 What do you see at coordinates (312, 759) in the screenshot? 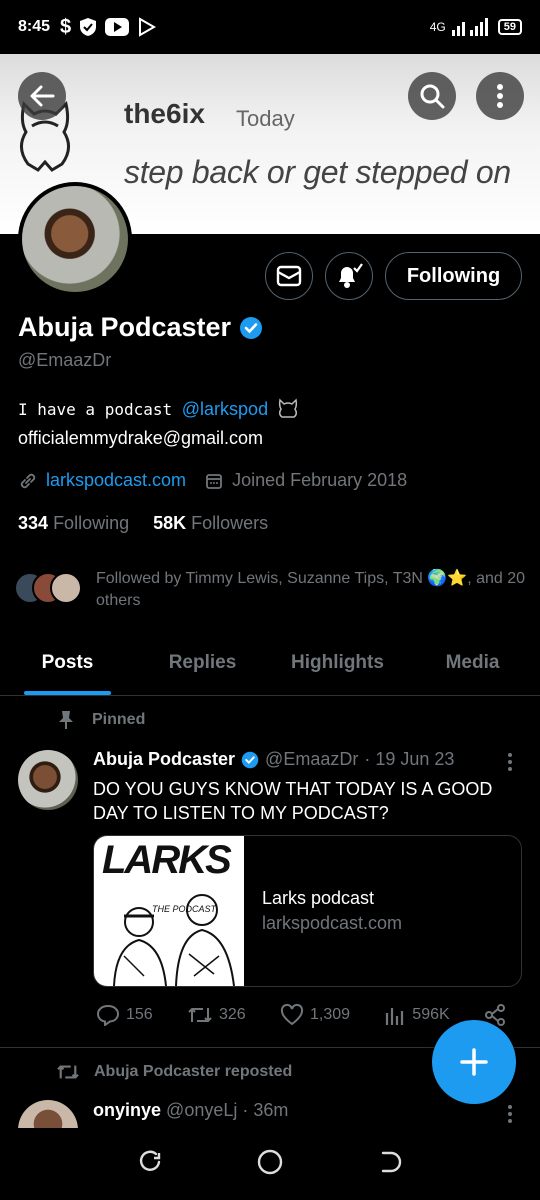
I see `post-author-handle: @EmaazDr` at bounding box center [312, 759].